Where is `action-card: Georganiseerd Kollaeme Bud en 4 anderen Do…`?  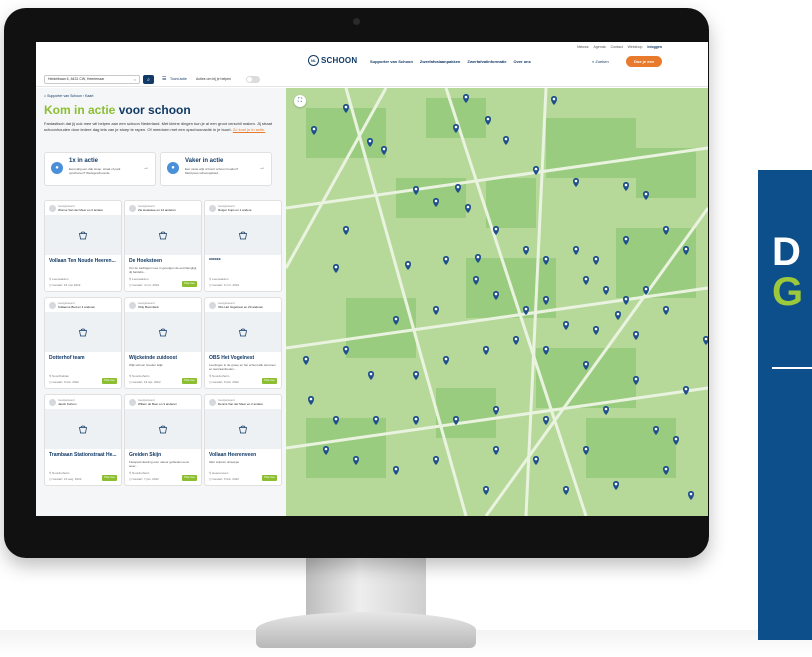 action-card: Georganiseerd Kollaeme Bud en 4 anderen Do… is located at coordinates (83, 343).